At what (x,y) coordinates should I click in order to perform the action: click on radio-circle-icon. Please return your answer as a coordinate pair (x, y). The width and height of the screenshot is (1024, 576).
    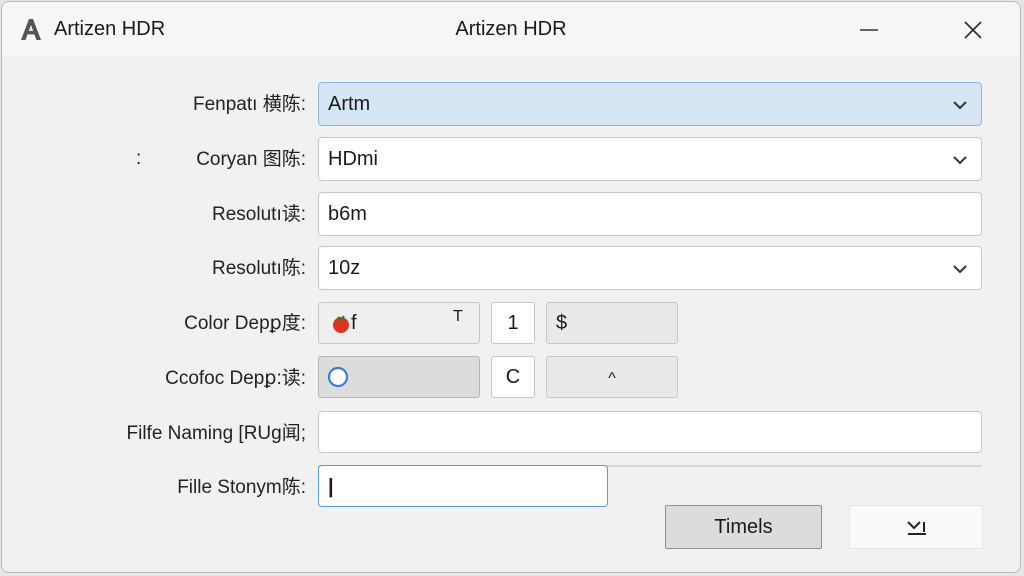
    Looking at the image, I should click on (338, 377).